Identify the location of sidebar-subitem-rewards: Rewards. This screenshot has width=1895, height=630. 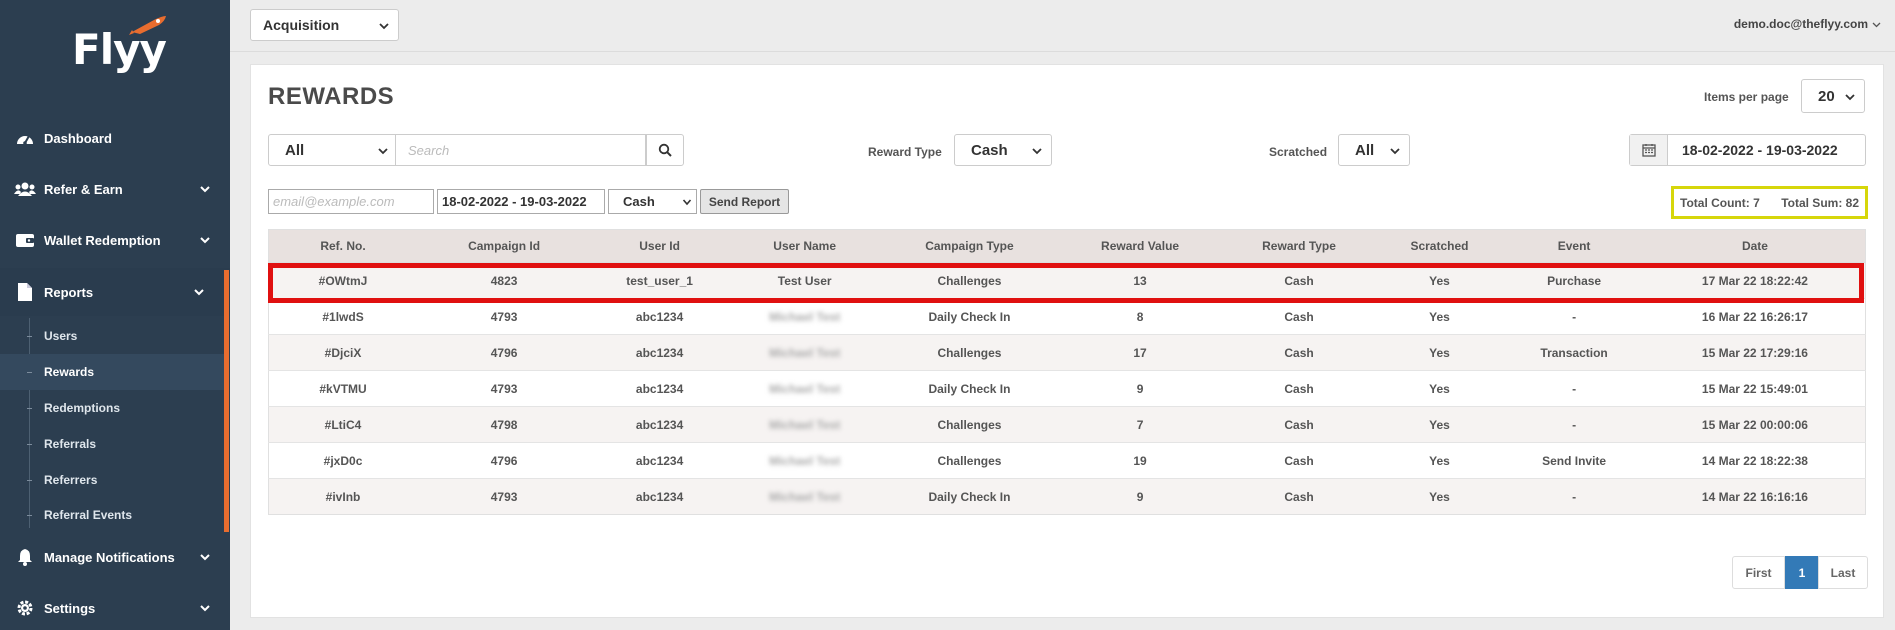
(112, 372).